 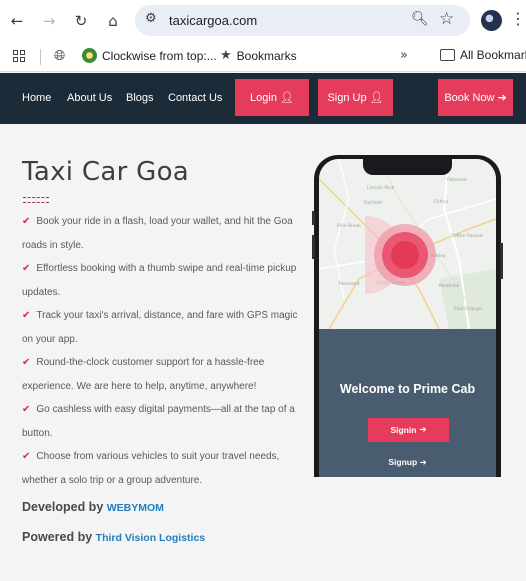 I want to click on browser-toolbar: ← → ↻ ⌂ ⚙ taxicargoa.com 🔍︎ ☆ ⋮, so click(x=263, y=21).